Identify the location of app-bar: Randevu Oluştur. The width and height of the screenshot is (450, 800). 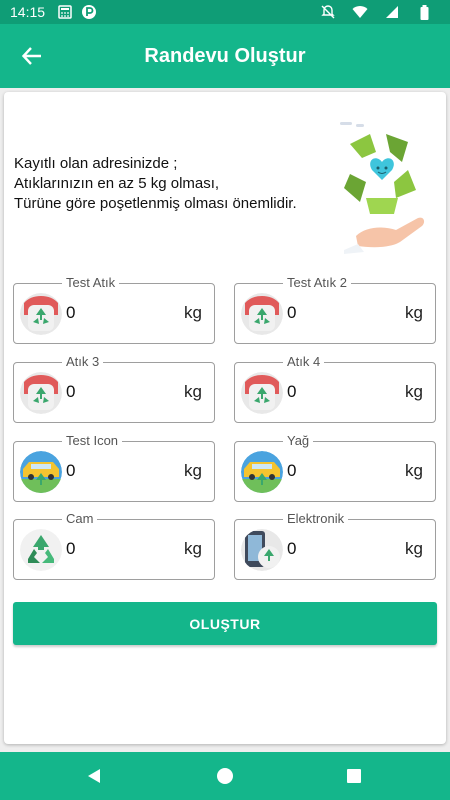
(225, 56).